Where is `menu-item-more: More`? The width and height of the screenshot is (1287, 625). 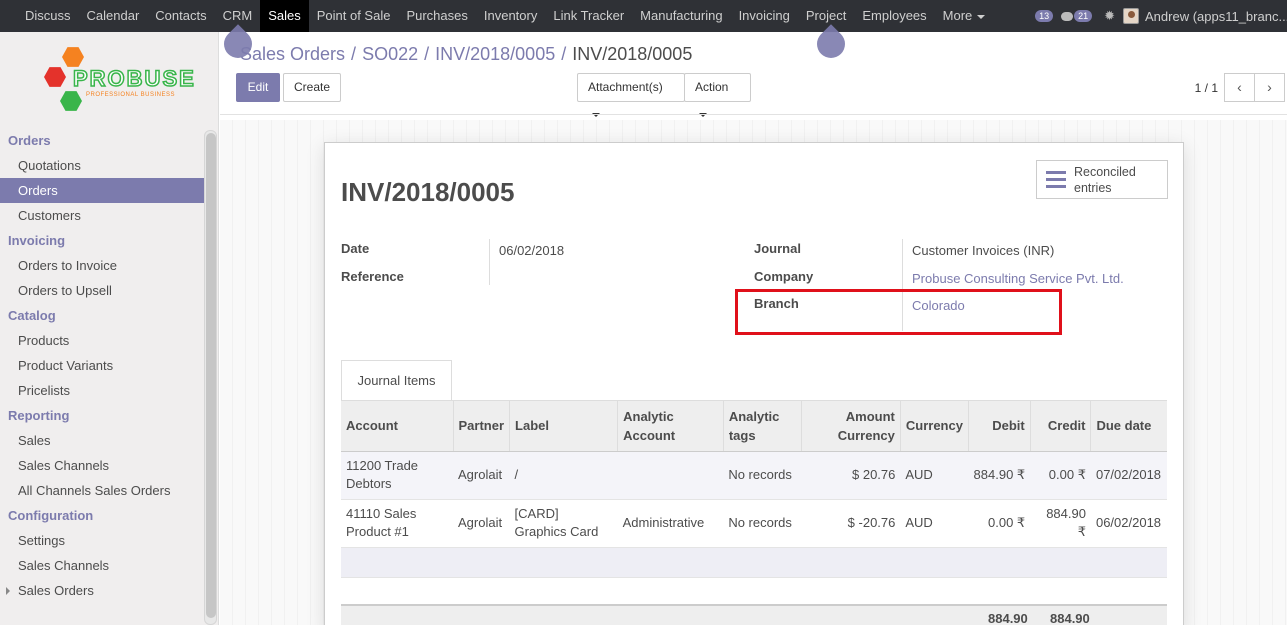 menu-item-more: More is located at coordinates (964, 16).